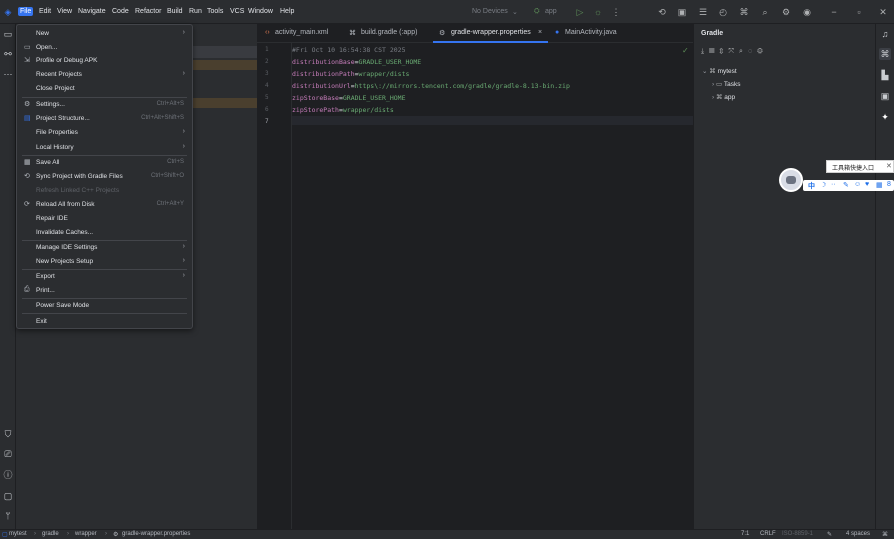  Describe the element at coordinates (879, 185) in the screenshot. I see `grid-icon: ▦` at that location.